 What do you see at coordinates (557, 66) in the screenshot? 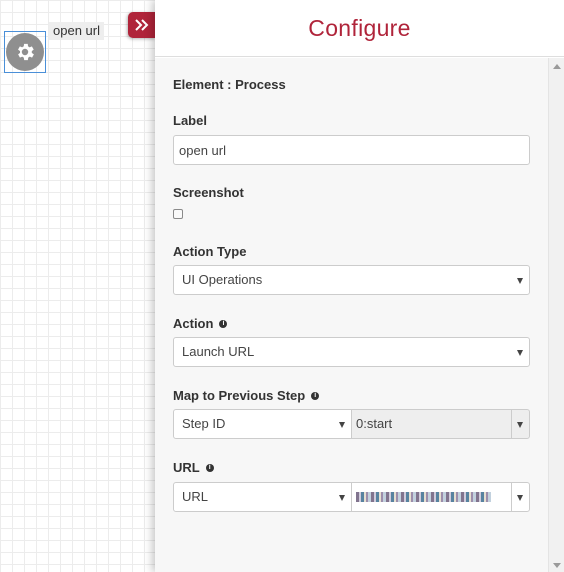
I see `scroll-up-arrow-icon` at bounding box center [557, 66].